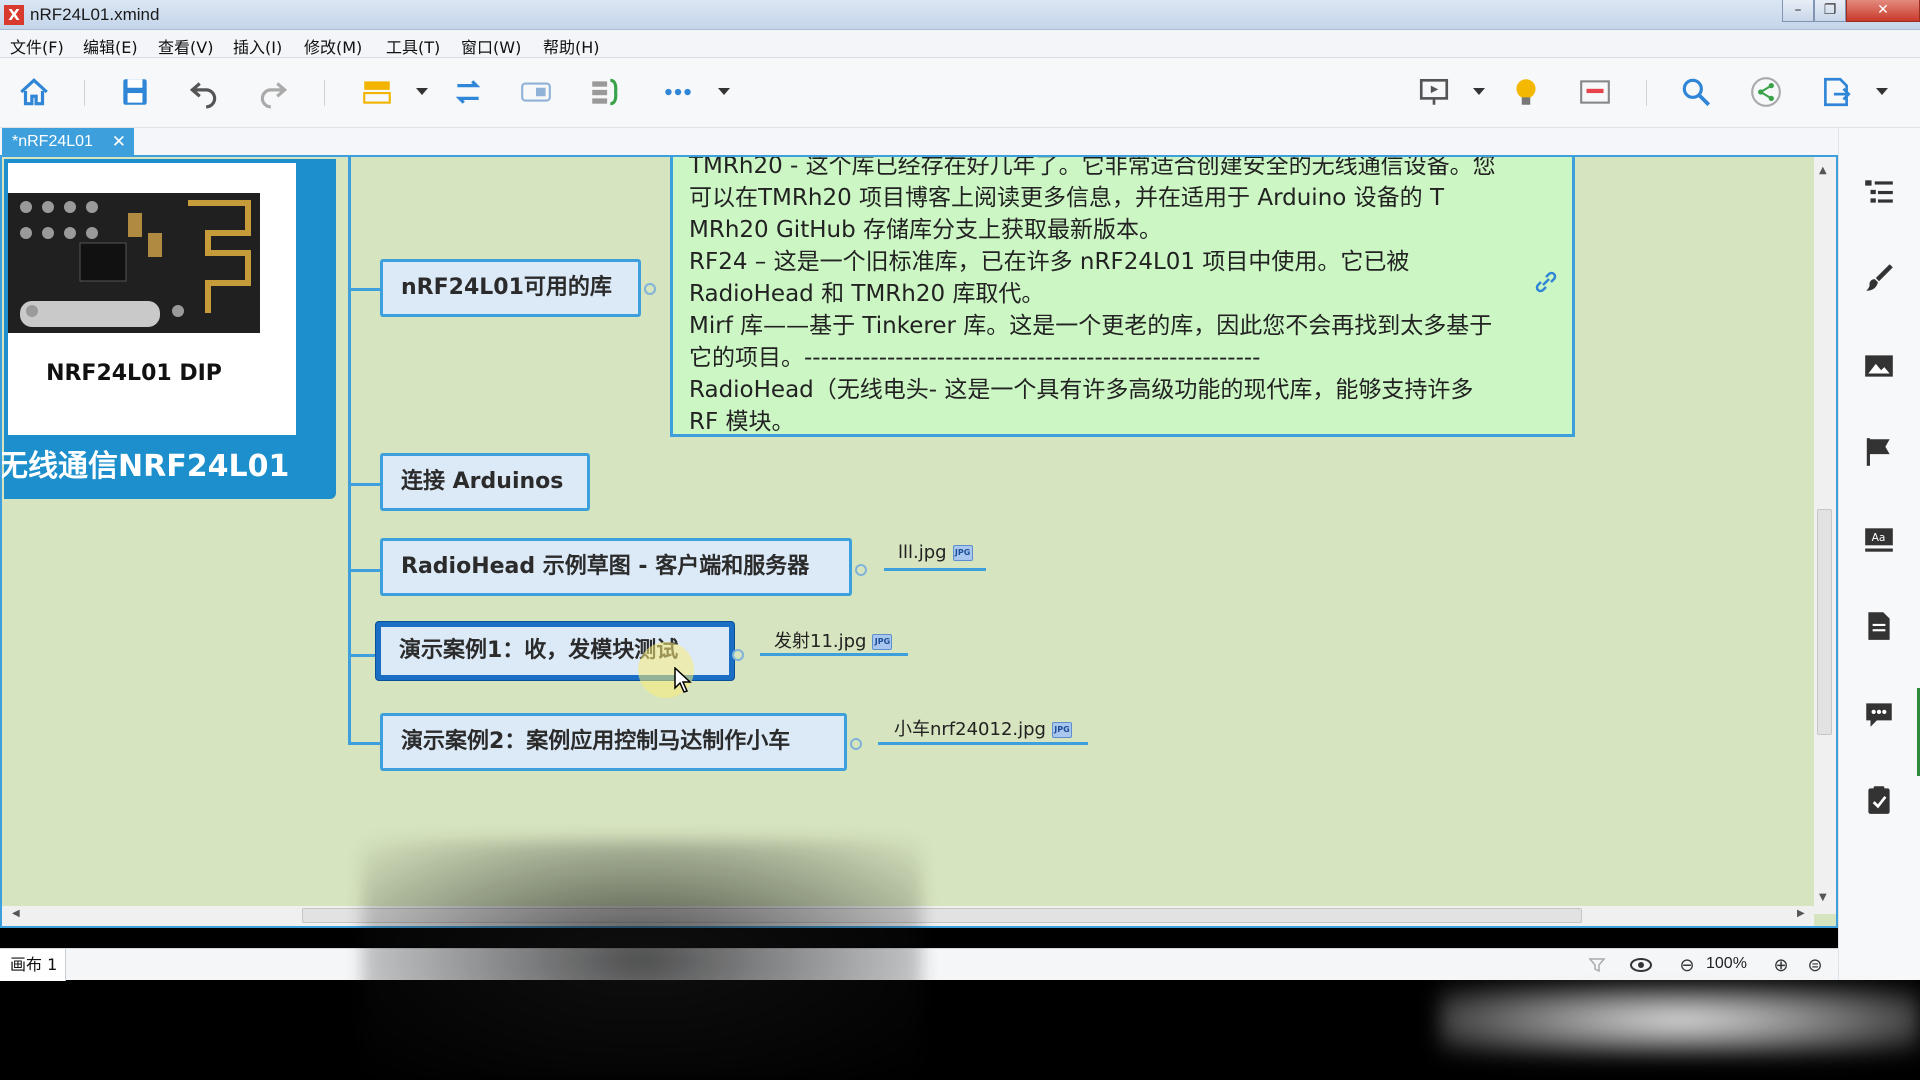  Describe the element at coordinates (413, 46) in the screenshot. I see `menu-tools: 工具(T)` at that location.